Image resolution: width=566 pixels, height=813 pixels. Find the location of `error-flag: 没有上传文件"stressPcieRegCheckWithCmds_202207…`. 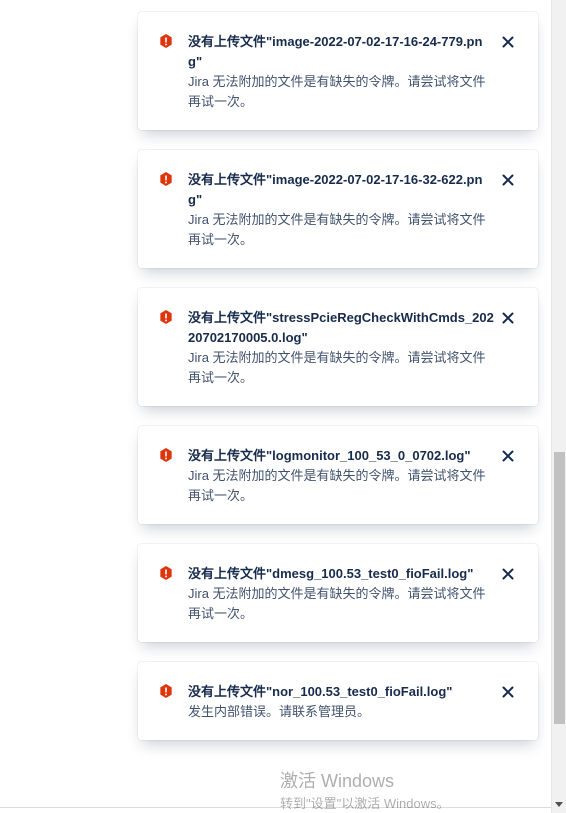

error-flag: 没有上传文件"stressPcieRegCheckWithCmds_202207… is located at coordinates (338, 347).